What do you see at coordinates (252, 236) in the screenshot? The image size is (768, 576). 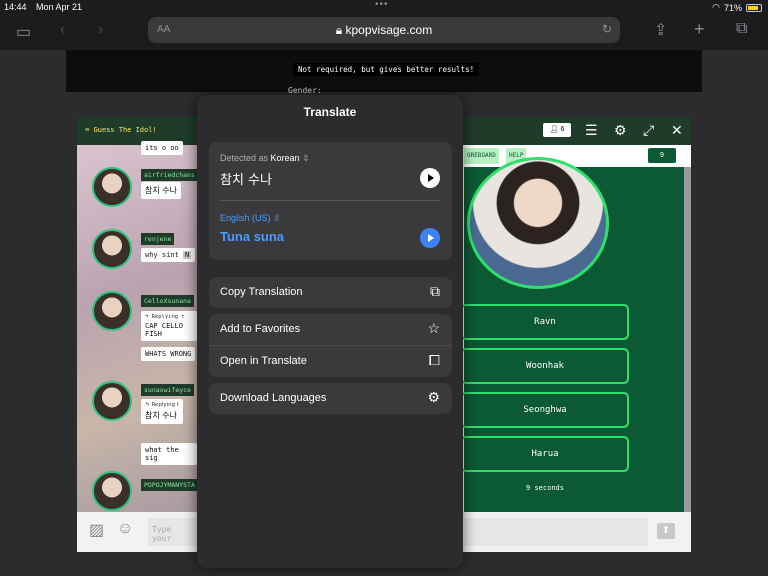 I see `target-text: Tuna suna` at bounding box center [252, 236].